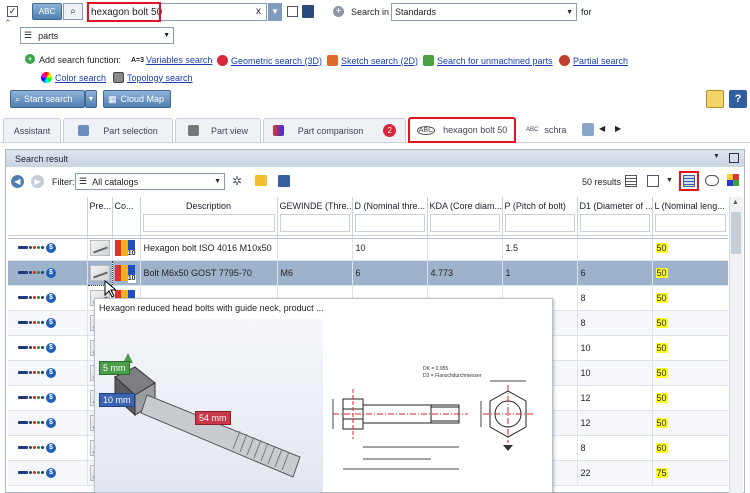  I want to click on columns-dropdown: ▼, so click(669, 180).